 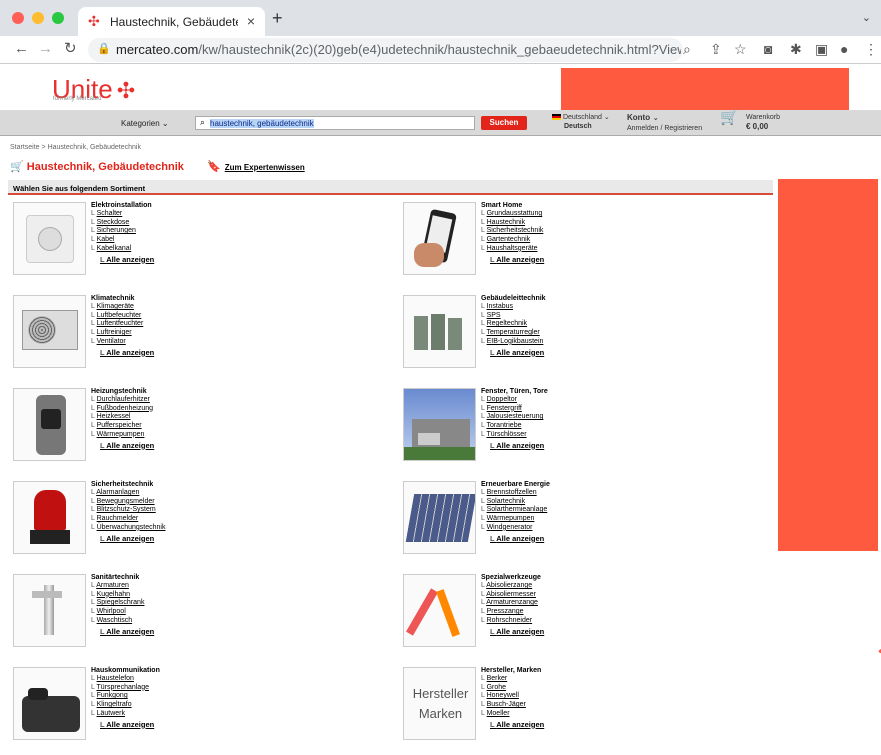 What do you see at coordinates (122, 714) in the screenshot?
I see `subcategory-link: Läutwerk` at bounding box center [122, 714].